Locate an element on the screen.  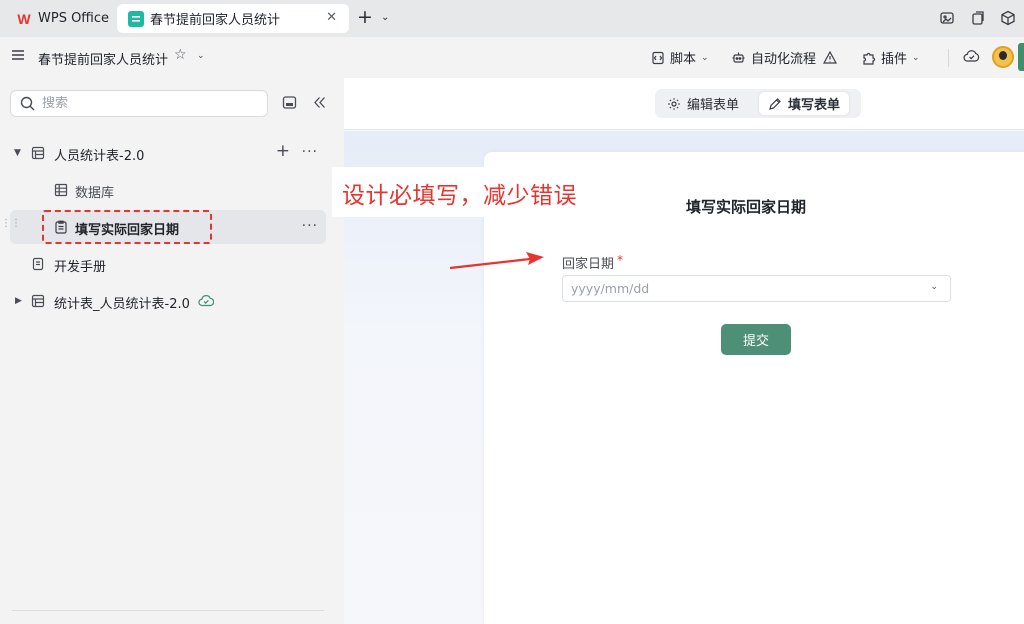
tab-edit-form-label: 编辑表单 is located at coordinates (713, 105).